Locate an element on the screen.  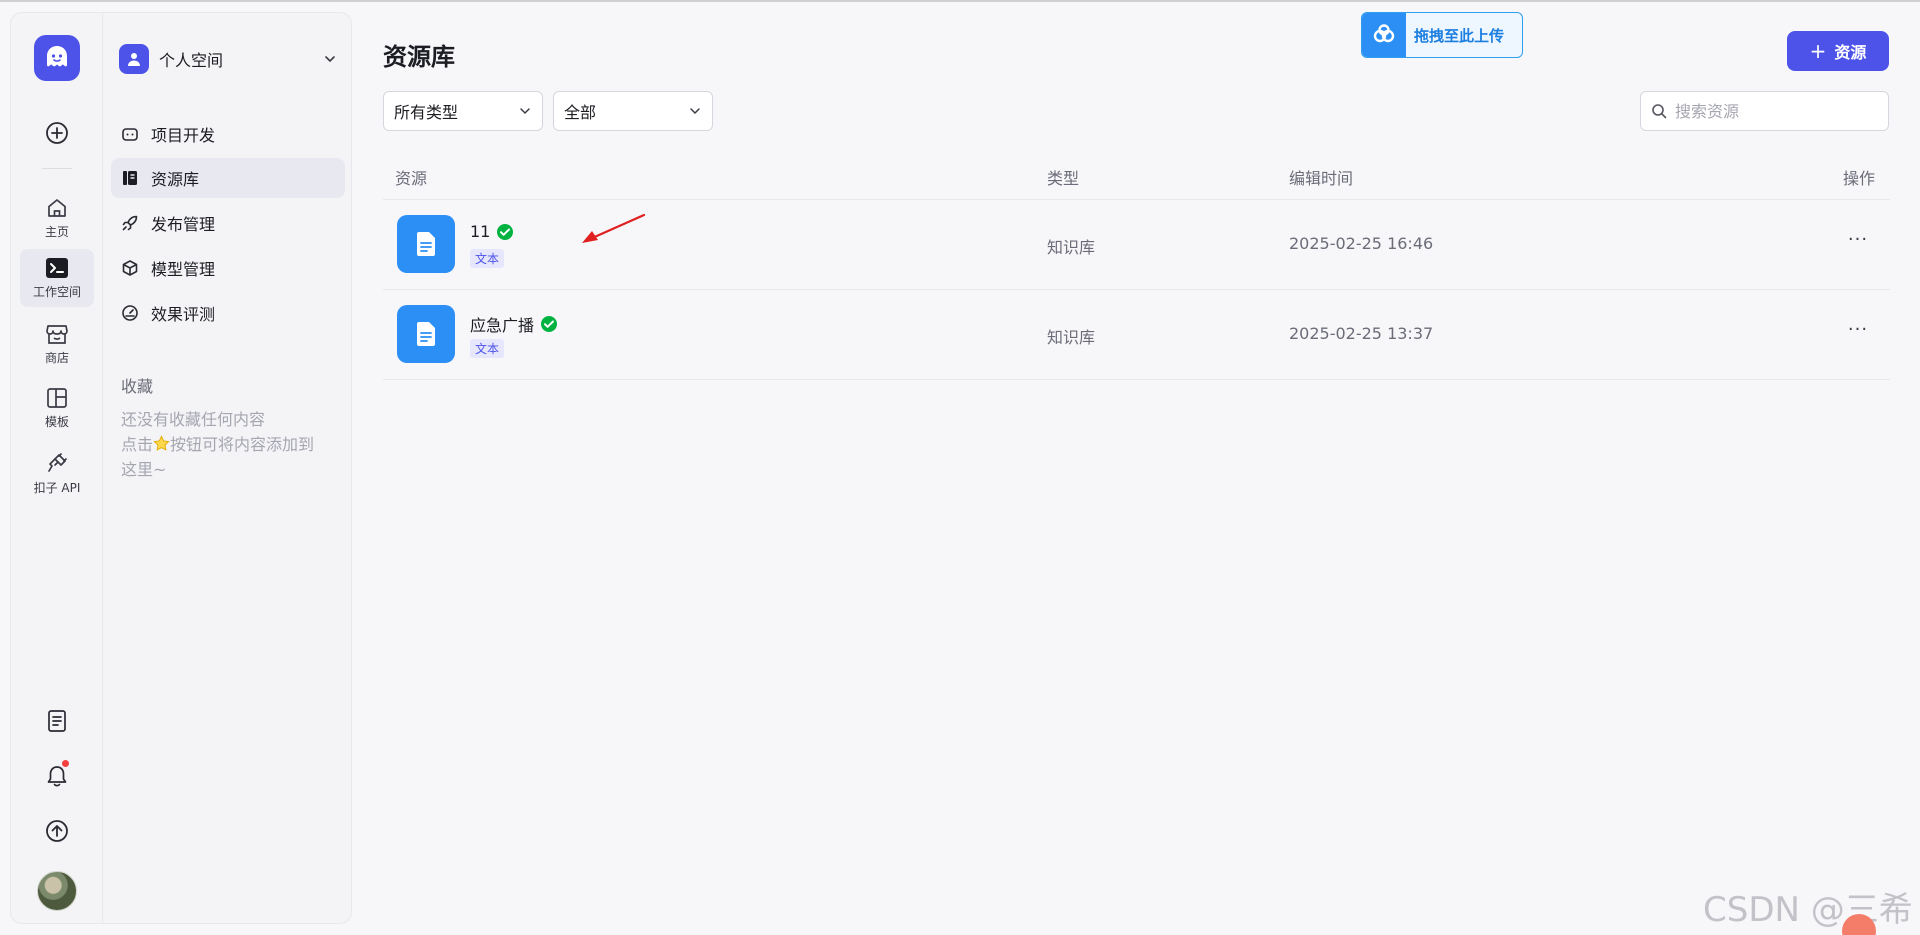
rail-divider is located at coordinates (57, 168).